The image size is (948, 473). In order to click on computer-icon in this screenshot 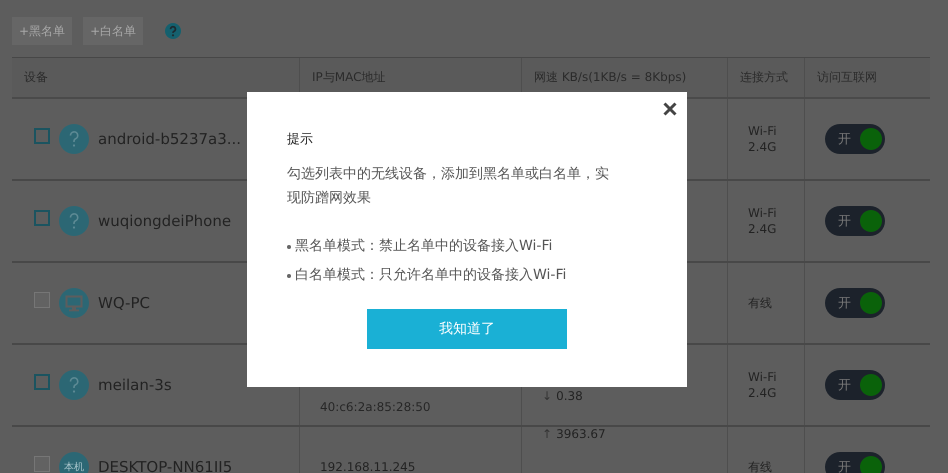, I will do `click(74, 303)`.